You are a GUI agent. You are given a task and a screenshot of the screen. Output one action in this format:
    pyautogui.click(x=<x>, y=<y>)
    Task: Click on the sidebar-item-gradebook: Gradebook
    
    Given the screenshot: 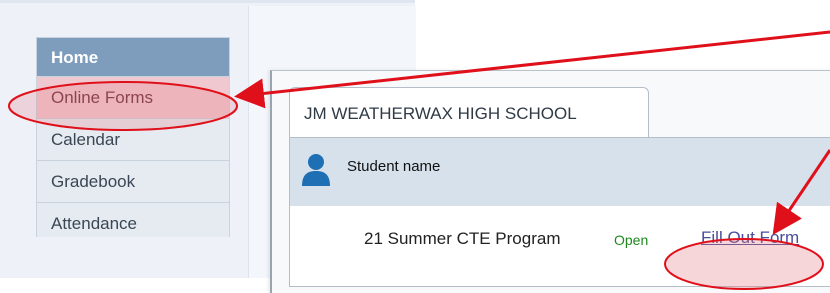 What is the action you would take?
    pyautogui.click(x=133, y=182)
    